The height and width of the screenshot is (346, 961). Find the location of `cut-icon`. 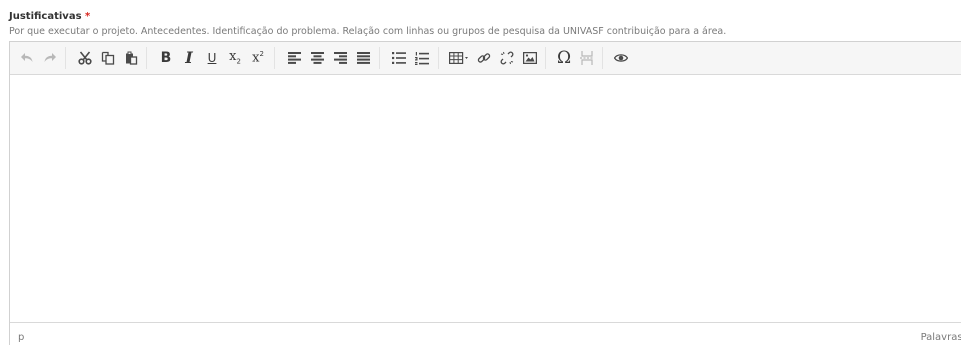

cut-icon is located at coordinates (85, 58).